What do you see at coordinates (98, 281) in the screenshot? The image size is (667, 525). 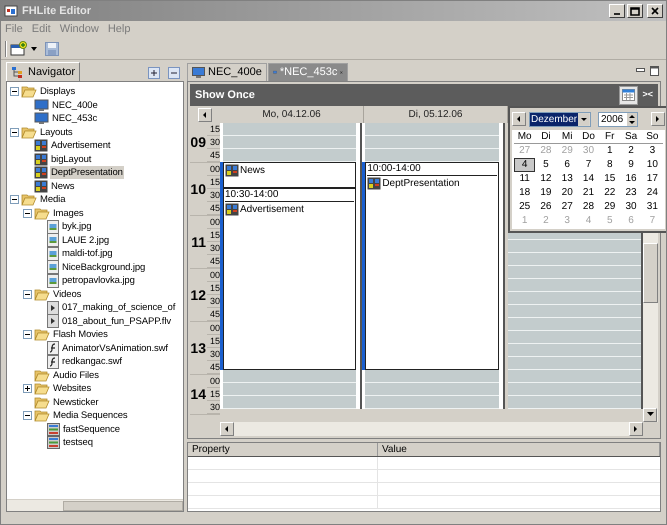 I see `tree-item: petropavlovka.jpg` at bounding box center [98, 281].